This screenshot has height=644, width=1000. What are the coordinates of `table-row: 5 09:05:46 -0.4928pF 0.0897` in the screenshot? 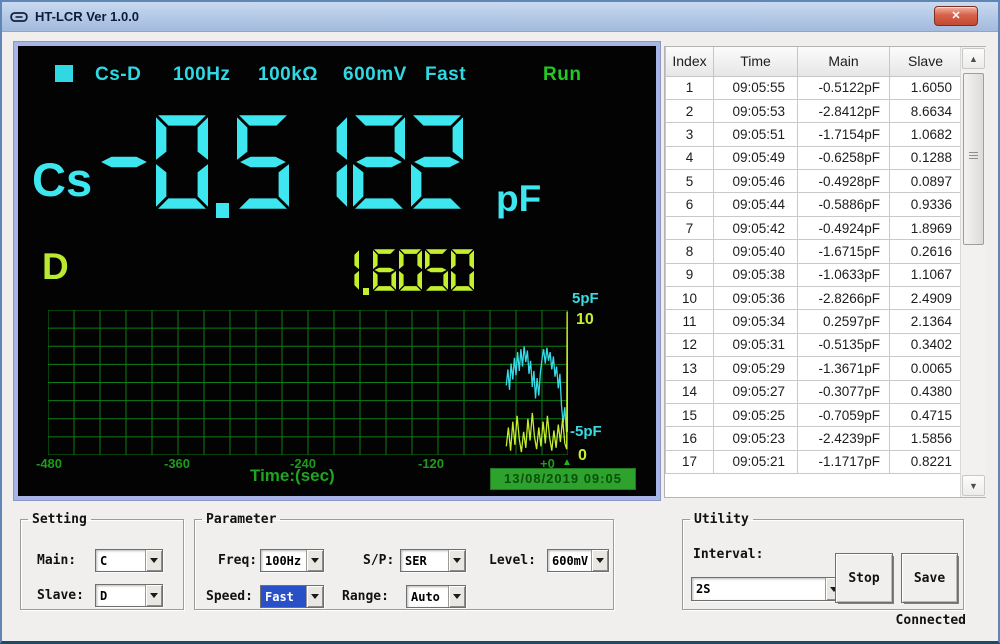 It's located at (813, 181).